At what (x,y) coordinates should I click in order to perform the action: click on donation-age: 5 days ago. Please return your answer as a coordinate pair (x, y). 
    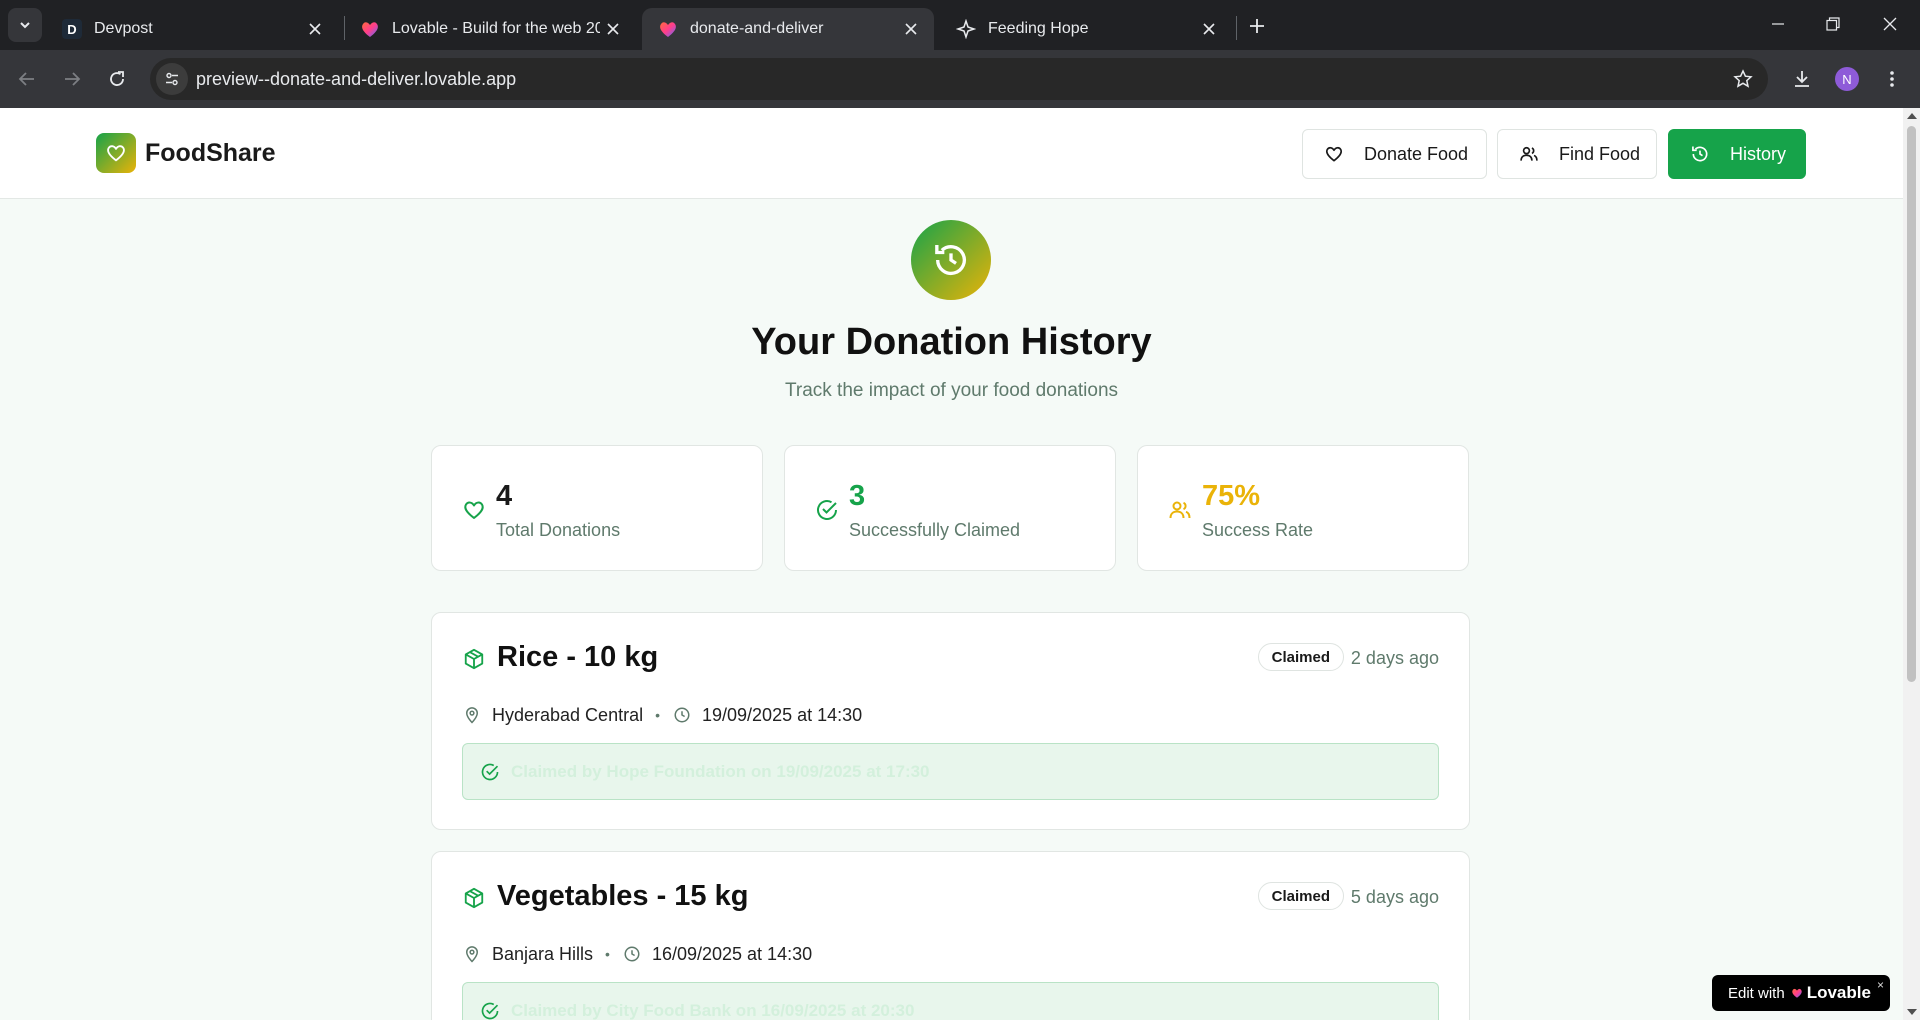
    Looking at the image, I should click on (1394, 897).